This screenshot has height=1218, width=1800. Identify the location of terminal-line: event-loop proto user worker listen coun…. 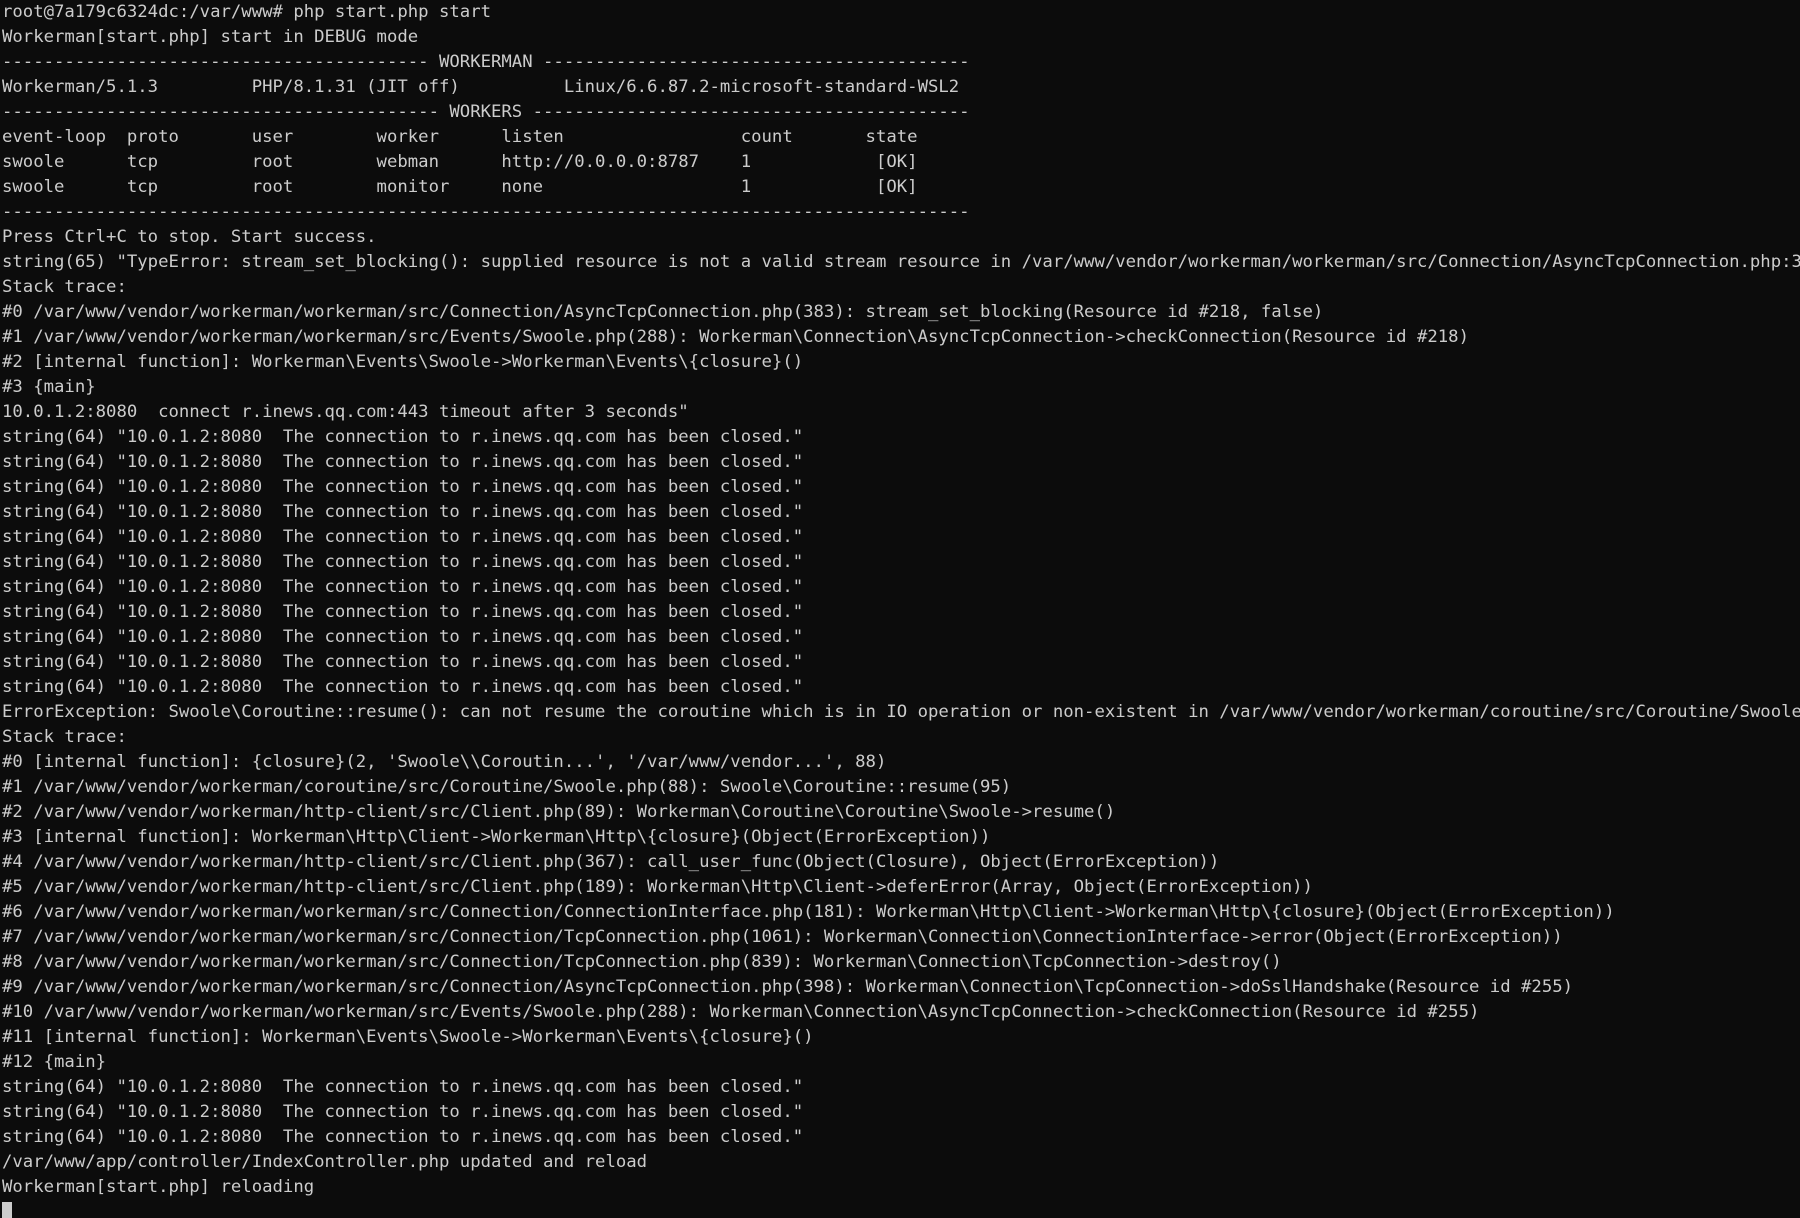
(460, 137).